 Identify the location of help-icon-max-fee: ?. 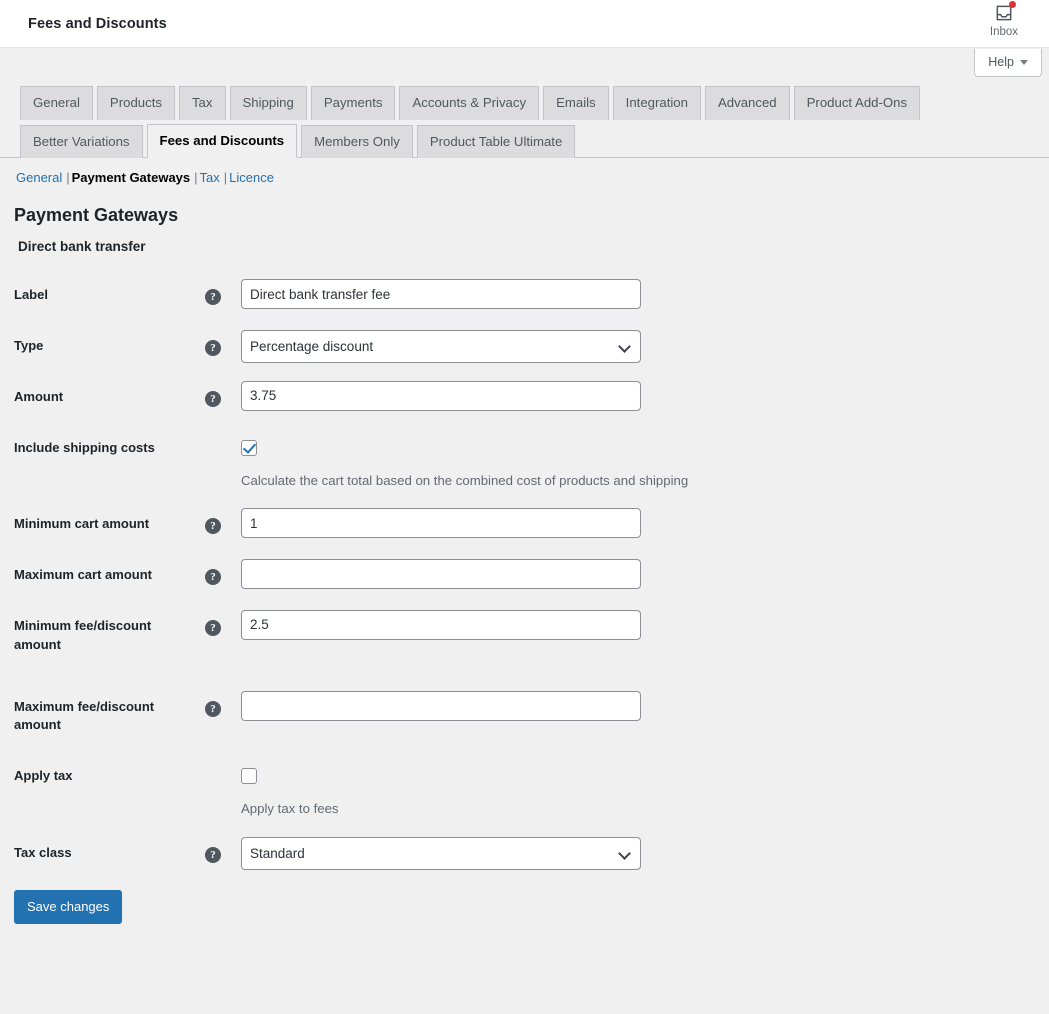
(213, 708).